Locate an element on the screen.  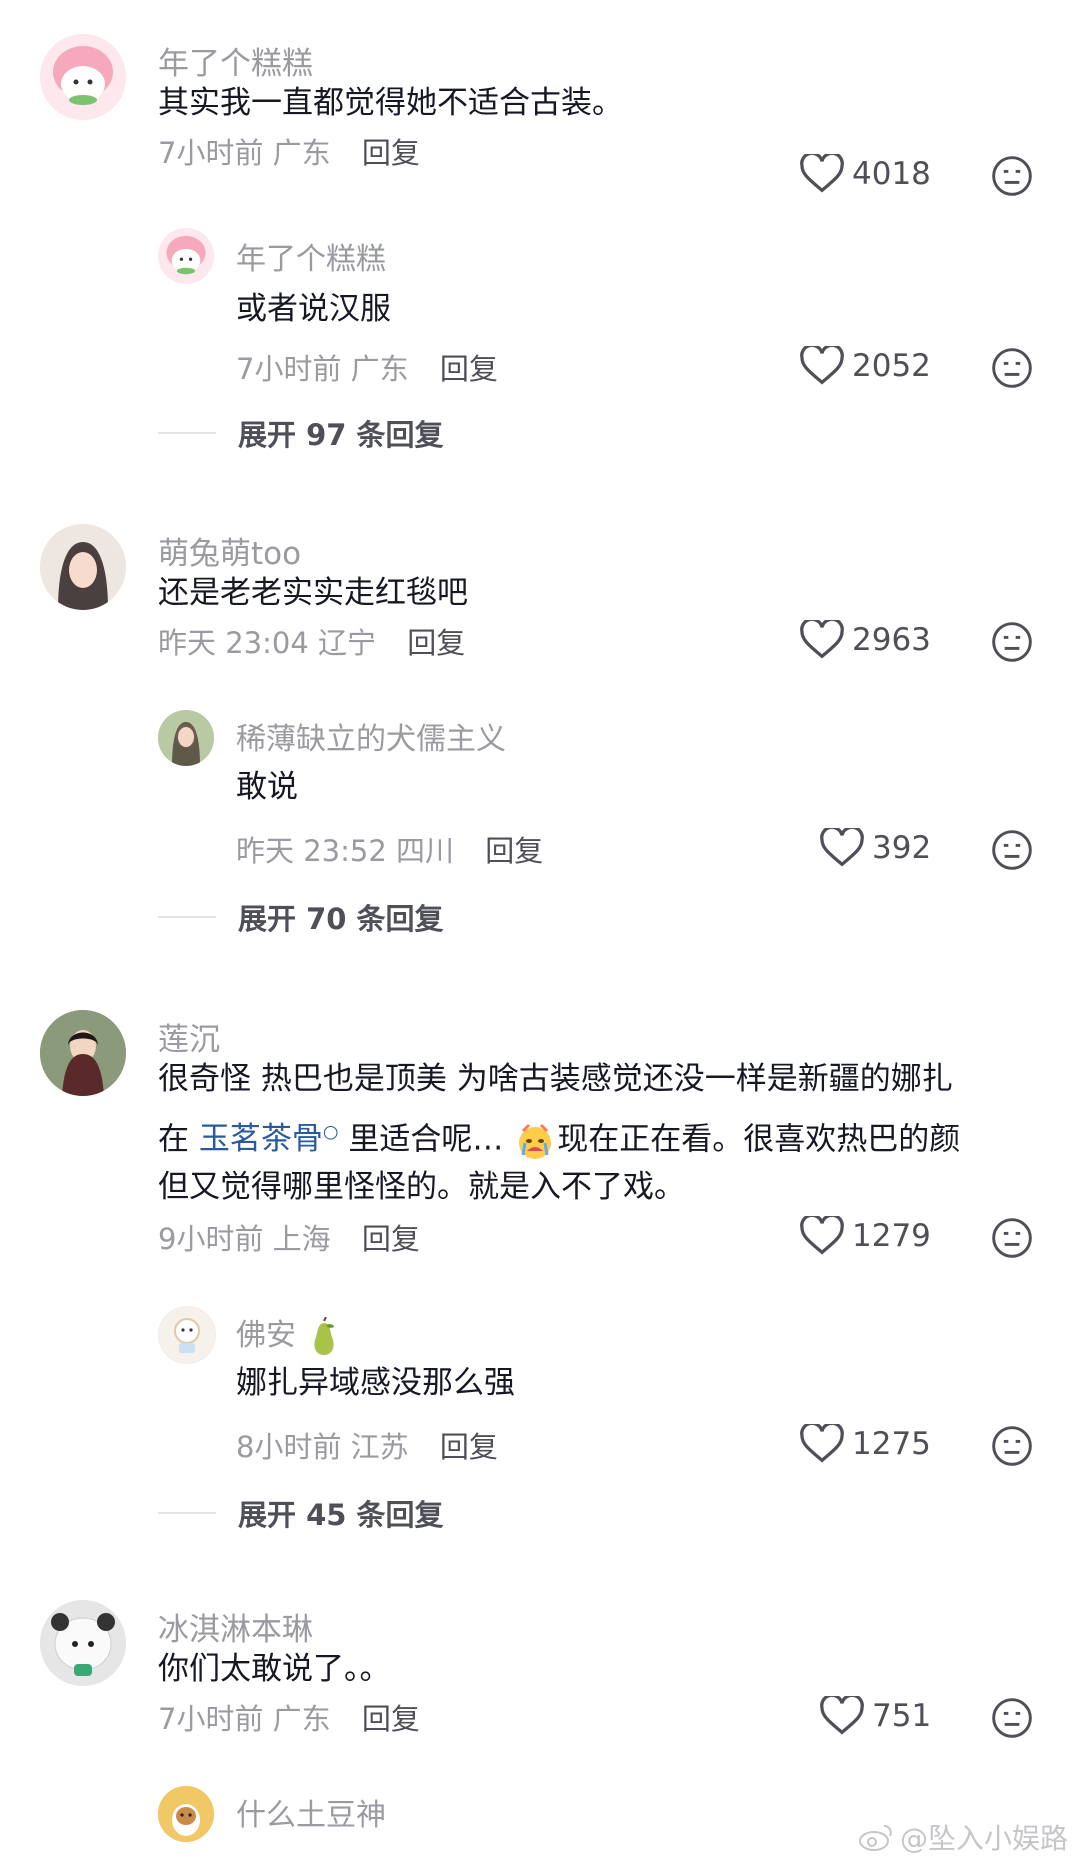
like-button: 1279 is located at coordinates (865, 1236).